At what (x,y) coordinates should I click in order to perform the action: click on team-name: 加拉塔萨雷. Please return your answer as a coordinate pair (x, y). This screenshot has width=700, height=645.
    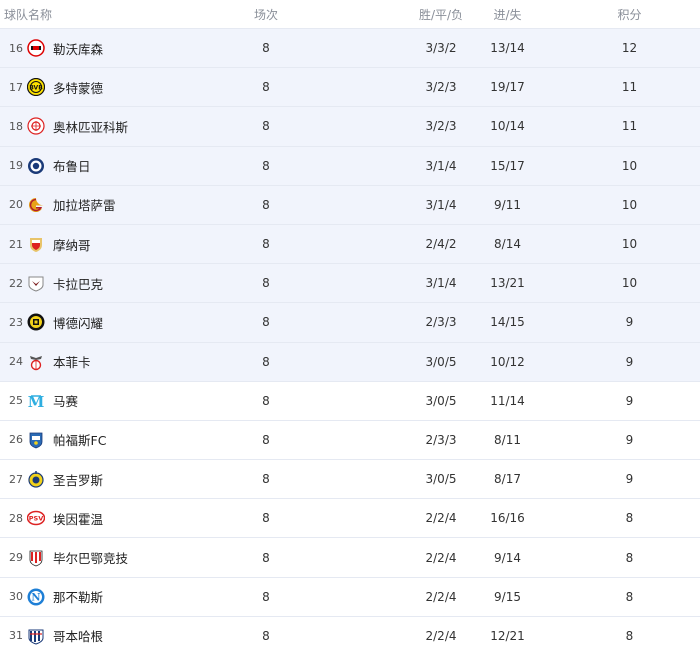
    Looking at the image, I should click on (84, 204).